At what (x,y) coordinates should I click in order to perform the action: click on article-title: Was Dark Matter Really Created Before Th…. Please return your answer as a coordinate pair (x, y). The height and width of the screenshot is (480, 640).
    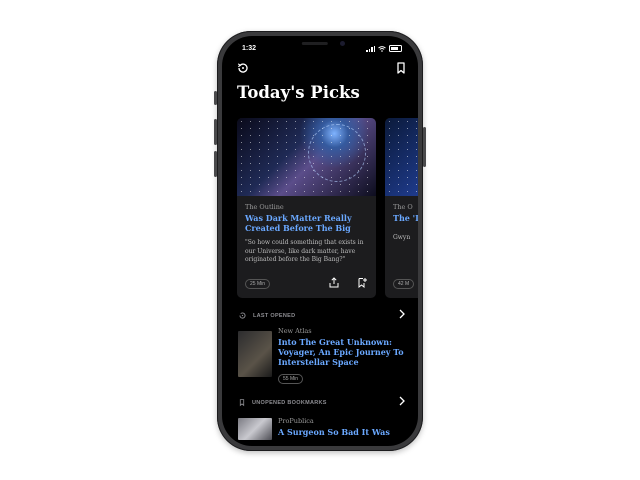
    Looking at the image, I should click on (307, 223).